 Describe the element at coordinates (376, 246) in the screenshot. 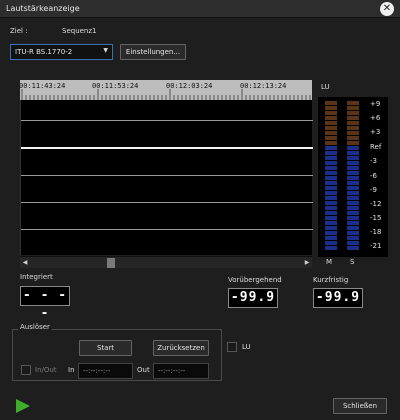

I see `meter-scale-label: -21` at that location.